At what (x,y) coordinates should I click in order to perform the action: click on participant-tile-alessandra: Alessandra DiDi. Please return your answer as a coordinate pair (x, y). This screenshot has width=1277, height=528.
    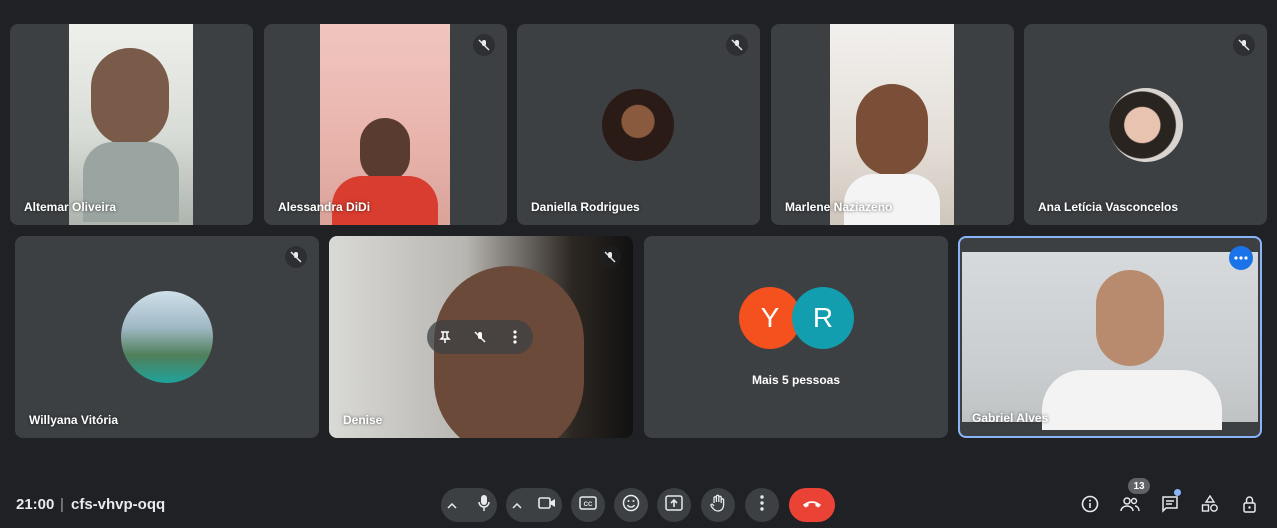
    Looking at the image, I should click on (385, 124).